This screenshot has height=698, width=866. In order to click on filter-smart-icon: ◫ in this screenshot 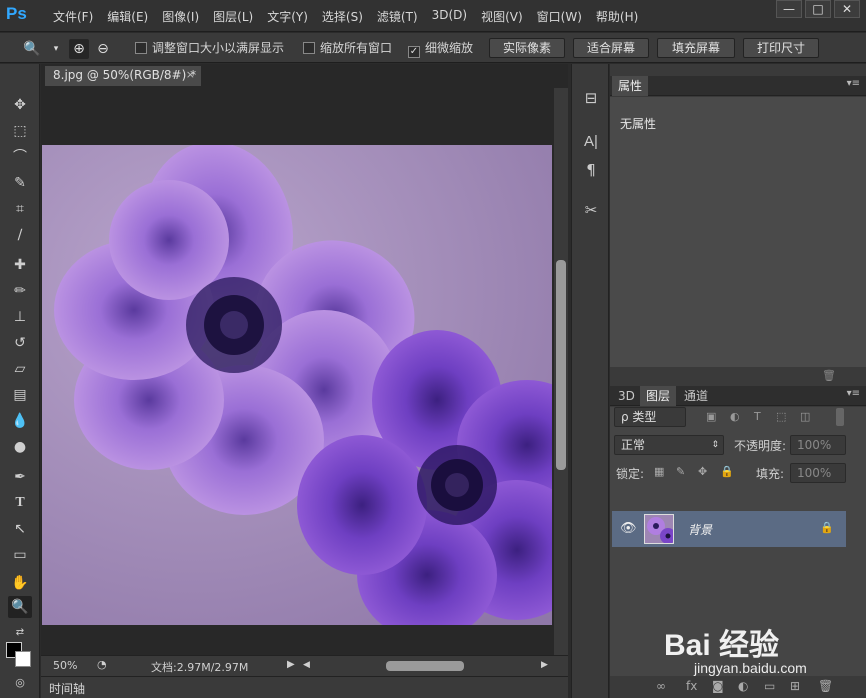, I will do `click(805, 416)`.